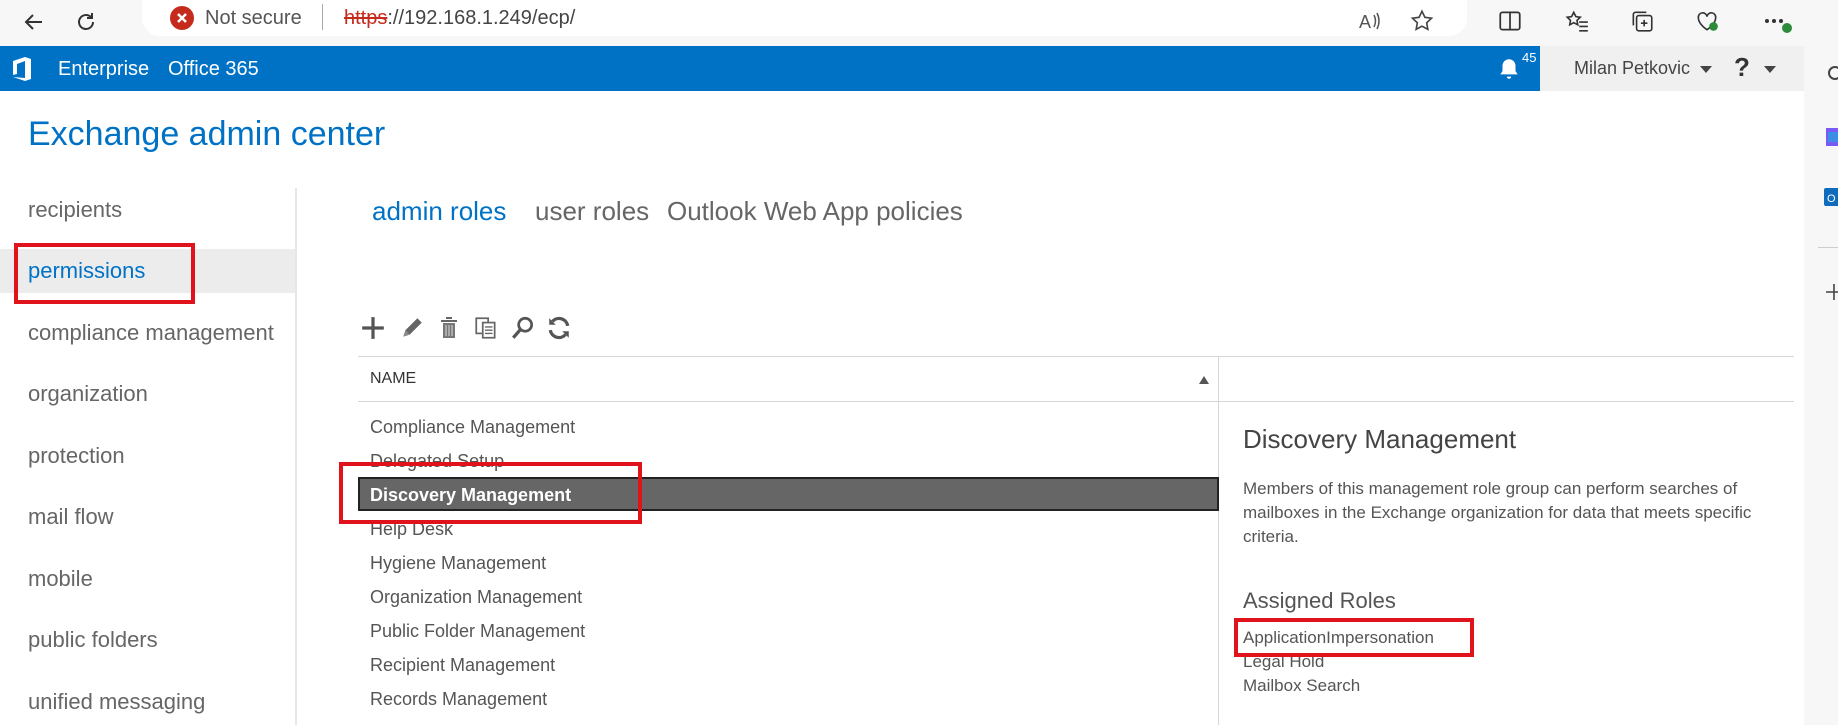 This screenshot has height=725, width=1838. Describe the element at coordinates (1422, 21) in the screenshot. I see `favorite-star-icon` at that location.